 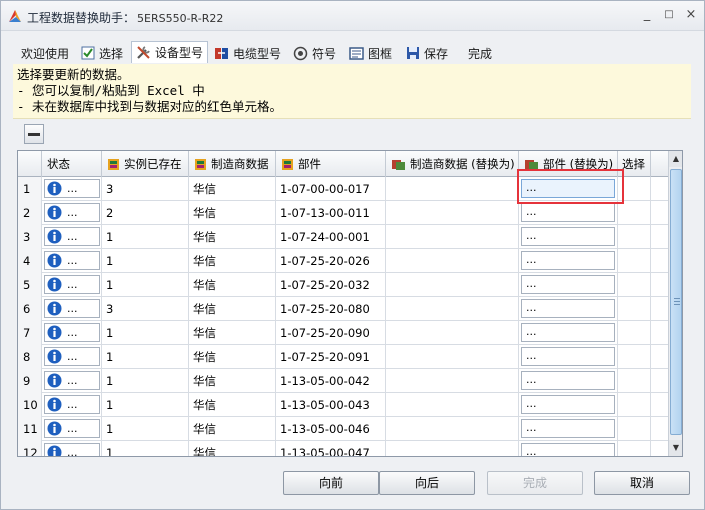 What do you see at coordinates (452, 164) in the screenshot?
I see `header-manufacturer-replace: 制造商数据 (替换为)` at bounding box center [452, 164].